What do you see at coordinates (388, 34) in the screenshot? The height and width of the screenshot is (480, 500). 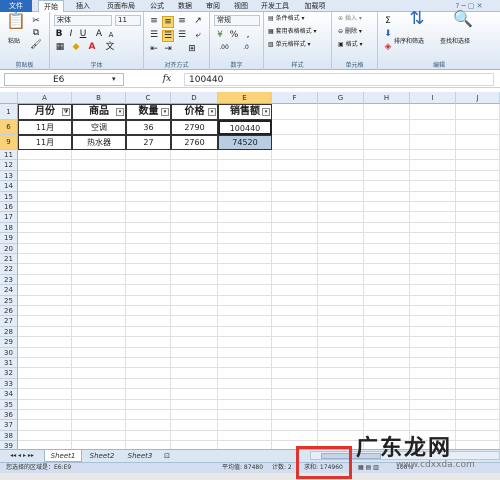 I see `fill-down-icon: ⬇` at bounding box center [388, 34].